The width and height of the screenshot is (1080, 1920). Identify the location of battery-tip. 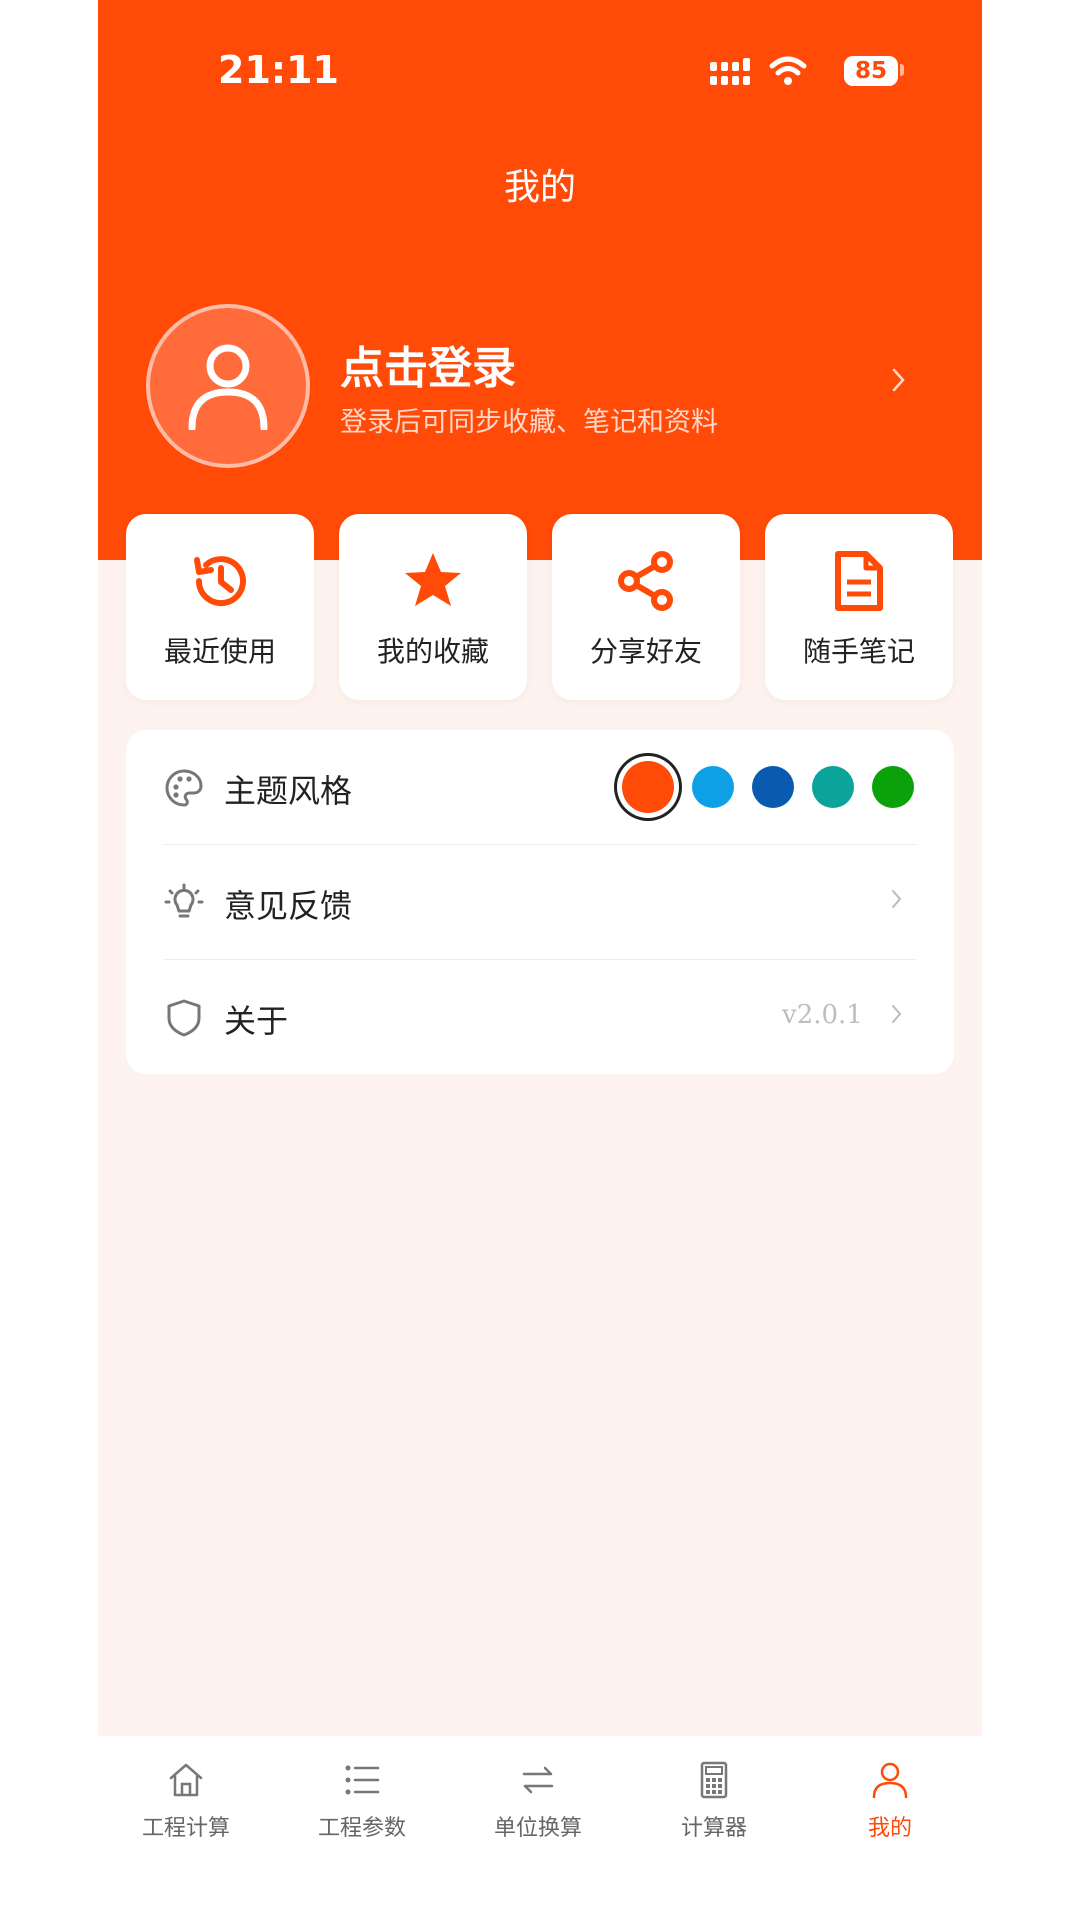
(902, 70).